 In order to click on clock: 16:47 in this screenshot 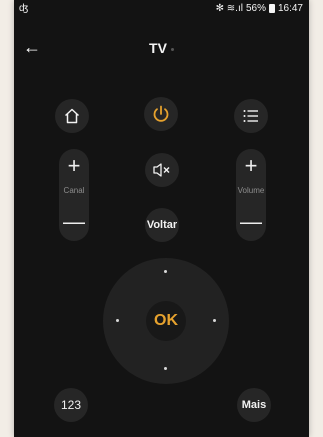, I will do `click(290, 8)`.